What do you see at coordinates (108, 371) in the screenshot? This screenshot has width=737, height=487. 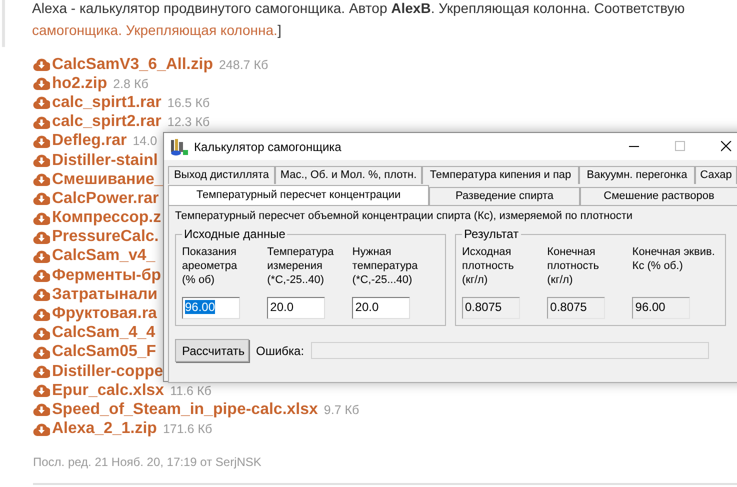 I see `file-link: Distiller-coppe` at bounding box center [108, 371].